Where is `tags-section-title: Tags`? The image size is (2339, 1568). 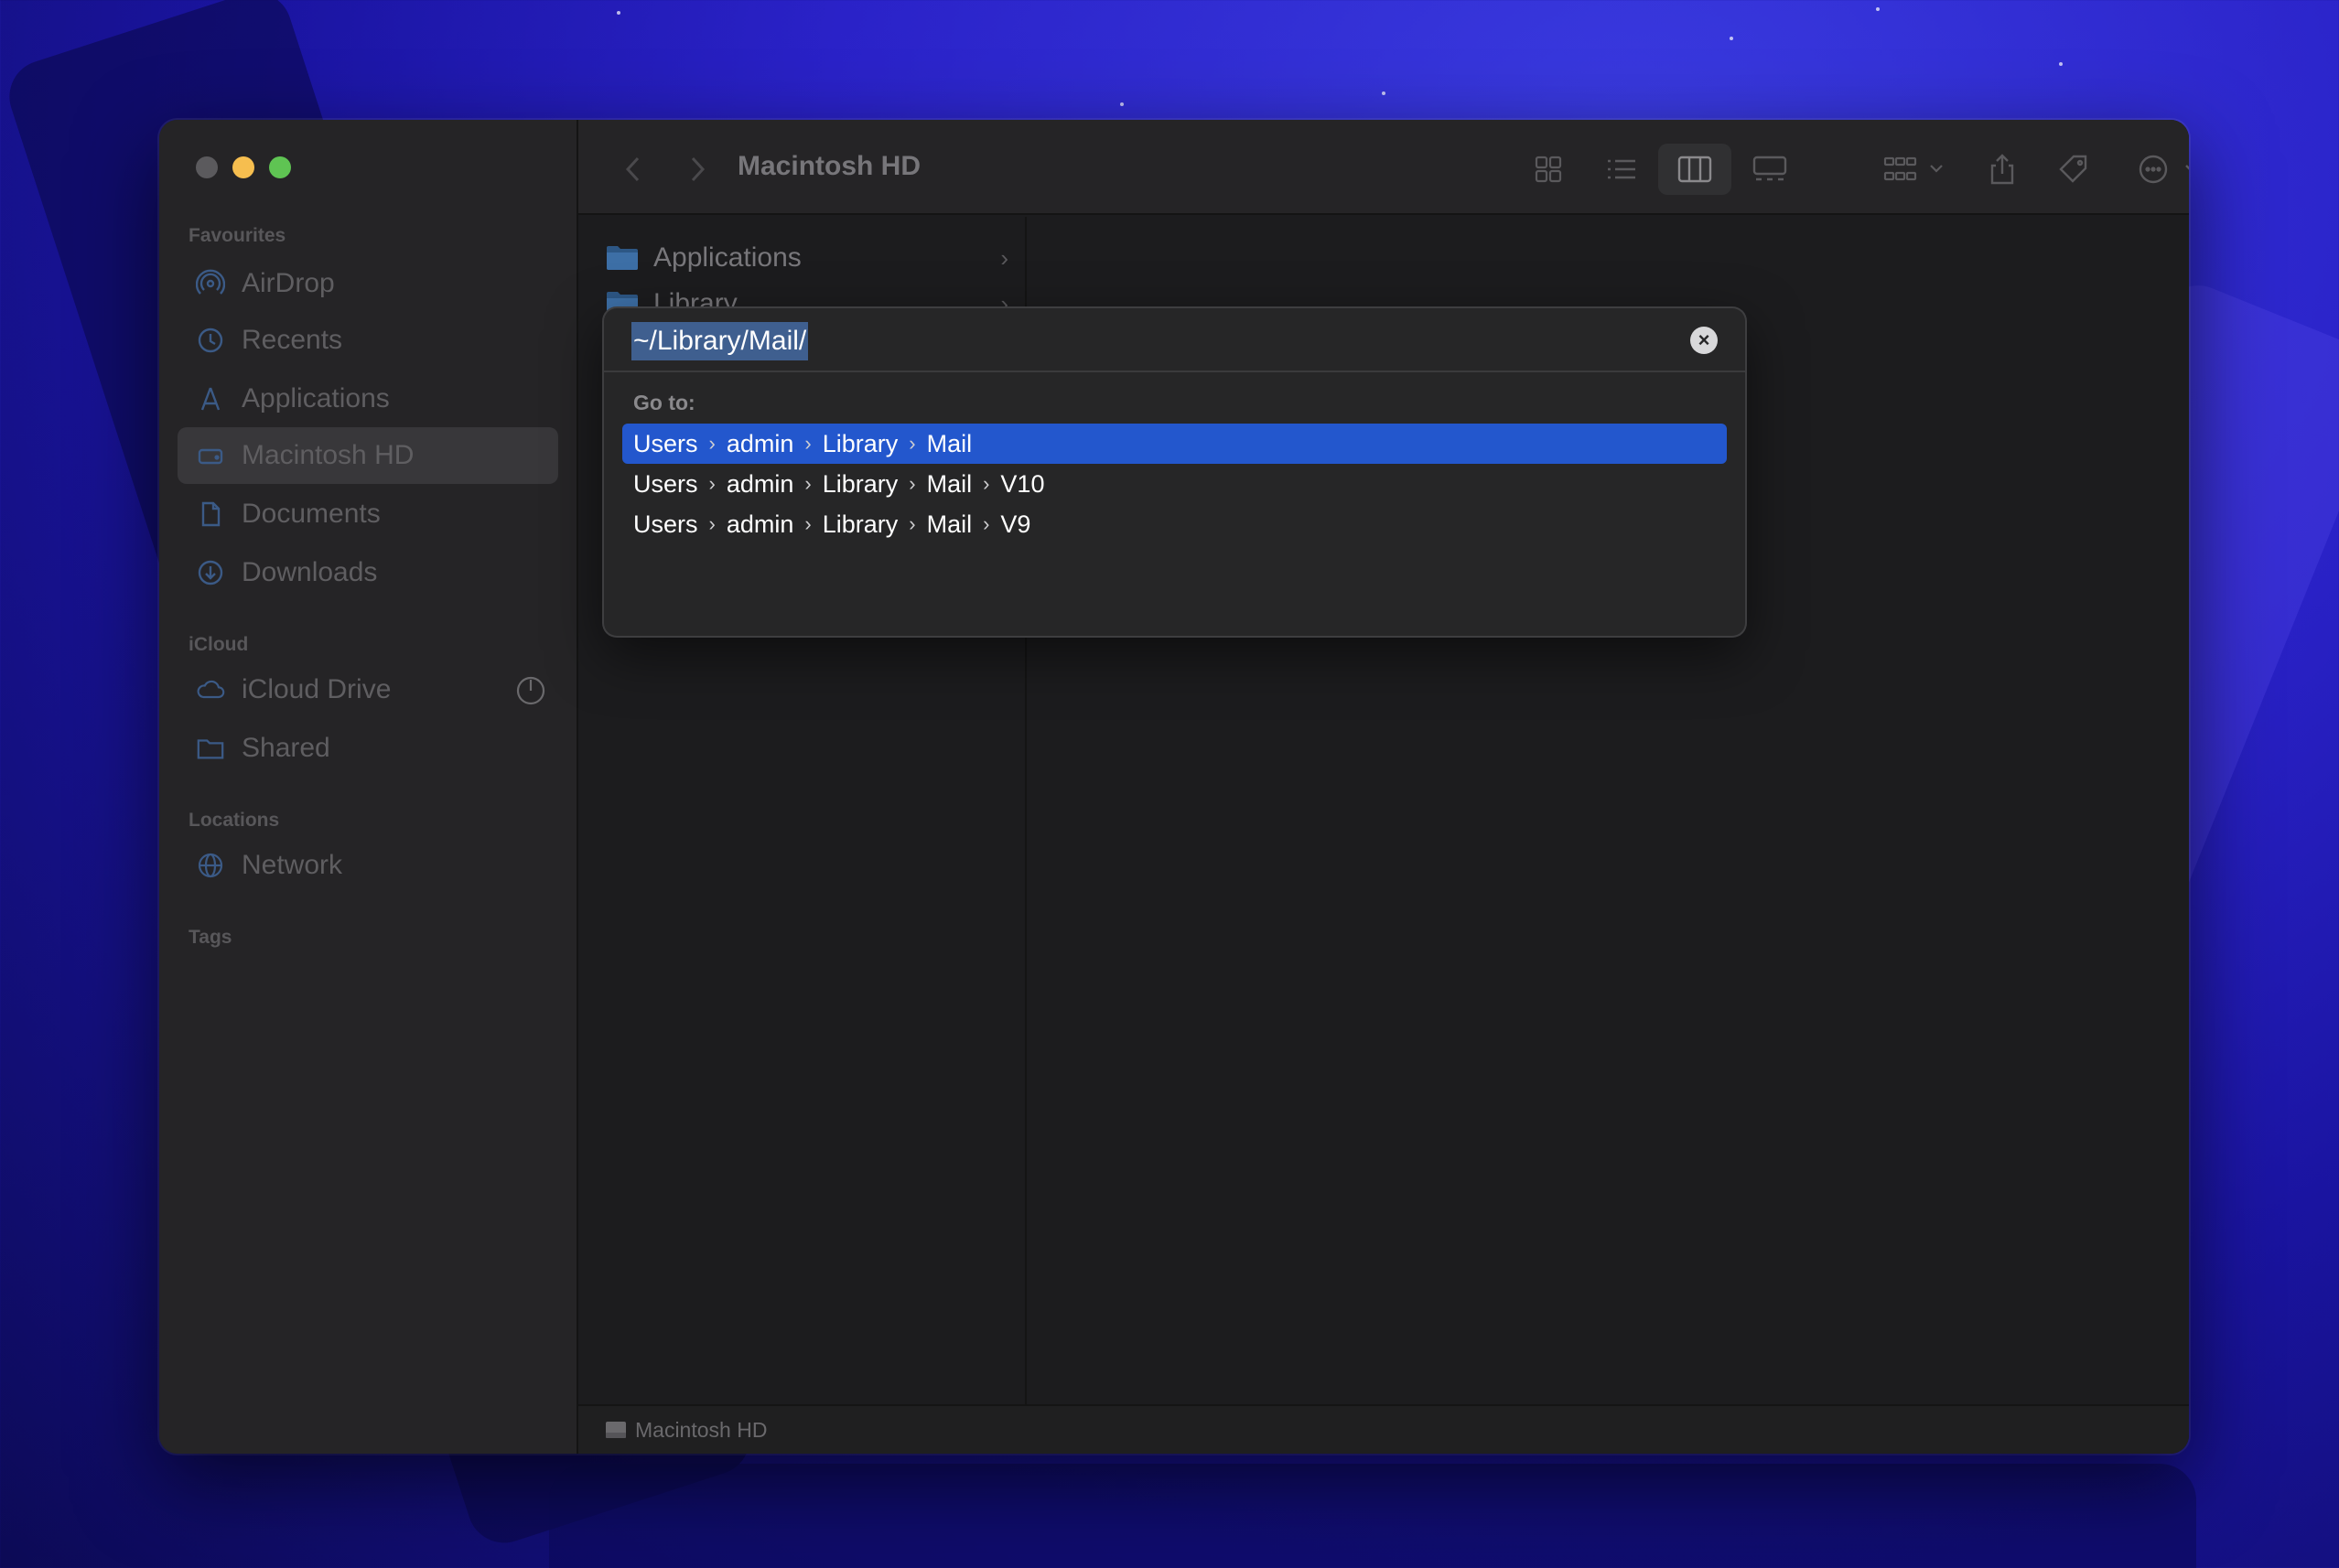
tags-section-title: Tags is located at coordinates (211, 937).